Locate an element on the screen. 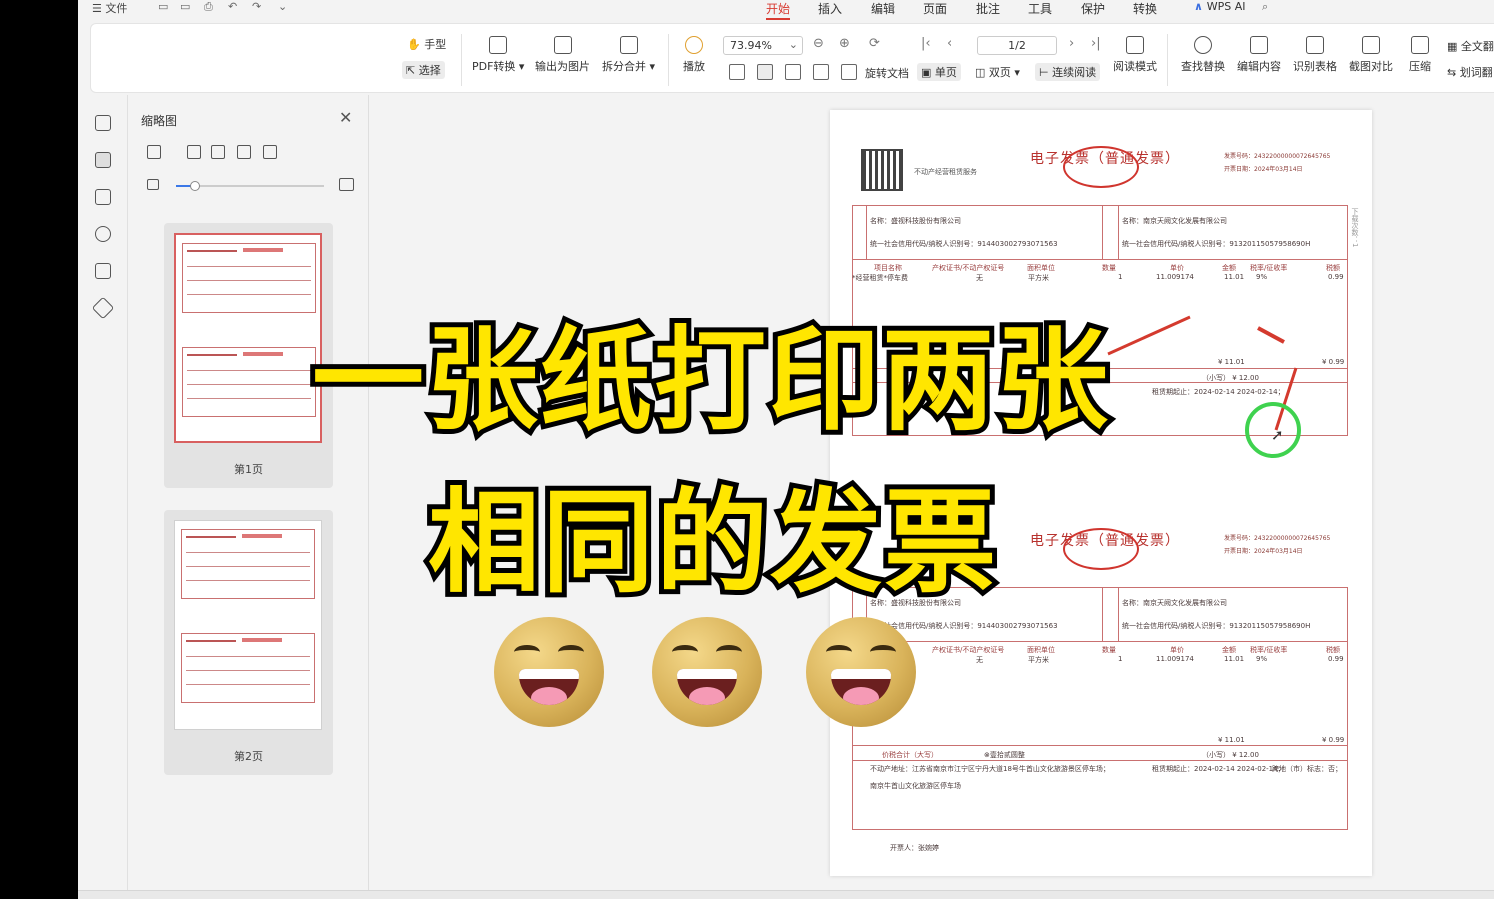 Image resolution: width=1494 pixels, height=899 pixels. single-page-button: ▣ 单页 is located at coordinates (939, 72).